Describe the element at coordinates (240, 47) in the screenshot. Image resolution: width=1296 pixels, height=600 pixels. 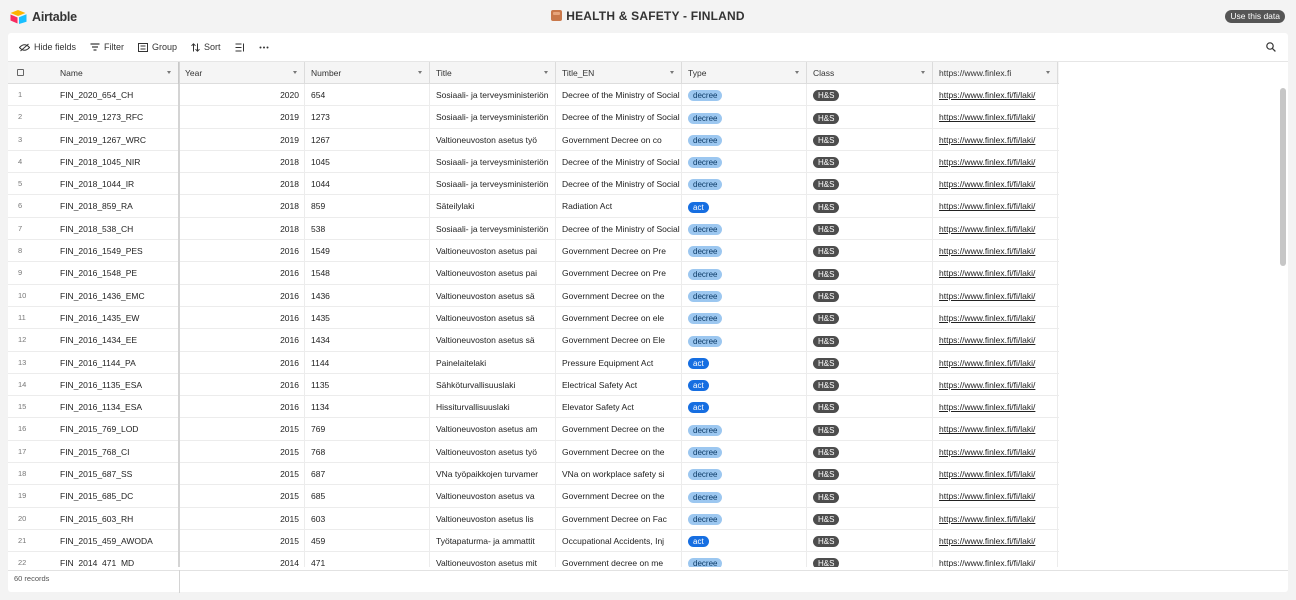
I see `row-height-button` at that location.